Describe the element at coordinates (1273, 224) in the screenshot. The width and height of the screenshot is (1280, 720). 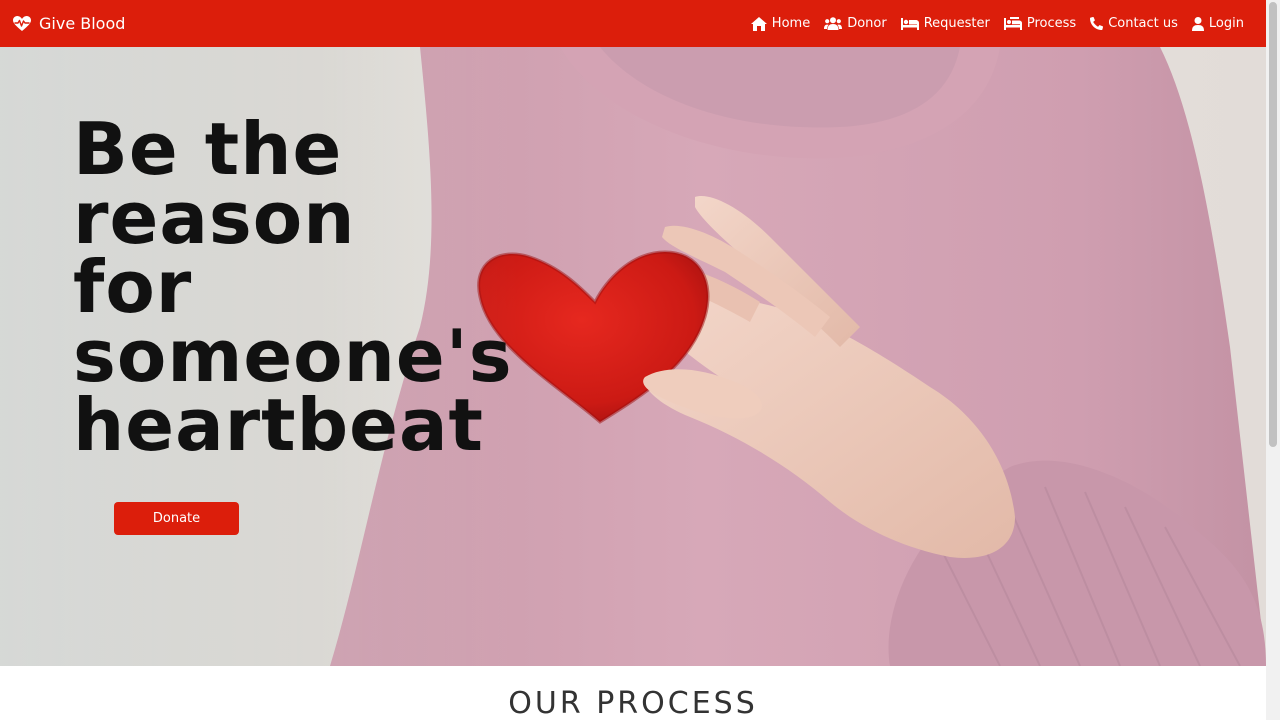
I see `scrollbar-thumb` at that location.